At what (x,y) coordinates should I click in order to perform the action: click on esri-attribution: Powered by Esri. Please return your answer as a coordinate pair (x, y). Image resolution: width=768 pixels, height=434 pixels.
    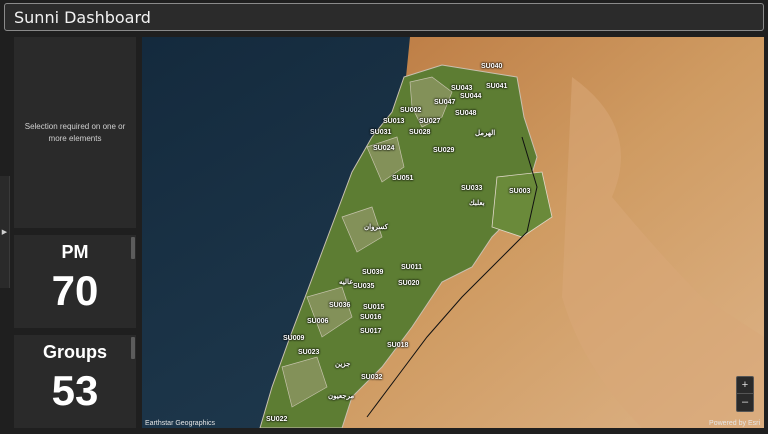
    Looking at the image, I should click on (734, 423).